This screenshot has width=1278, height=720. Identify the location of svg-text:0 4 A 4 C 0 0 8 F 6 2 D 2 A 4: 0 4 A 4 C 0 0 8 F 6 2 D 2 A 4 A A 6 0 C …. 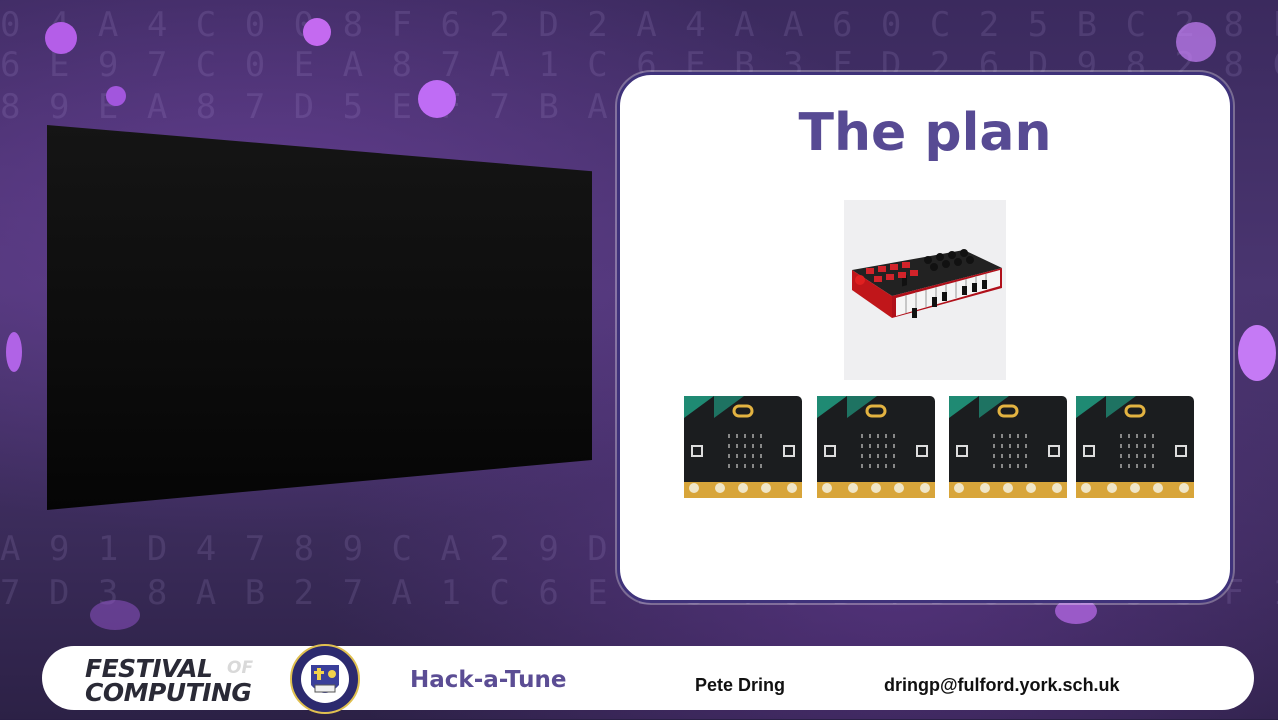
(639, 25).